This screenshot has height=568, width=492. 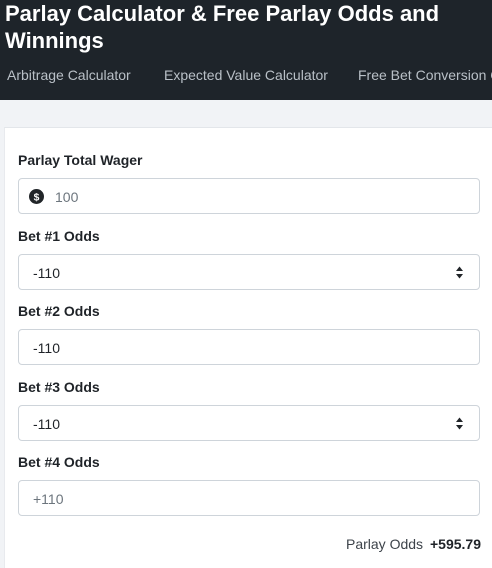 What do you see at coordinates (59, 236) in the screenshot?
I see `bet-1-odds-label: Bet #1 Odds` at bounding box center [59, 236].